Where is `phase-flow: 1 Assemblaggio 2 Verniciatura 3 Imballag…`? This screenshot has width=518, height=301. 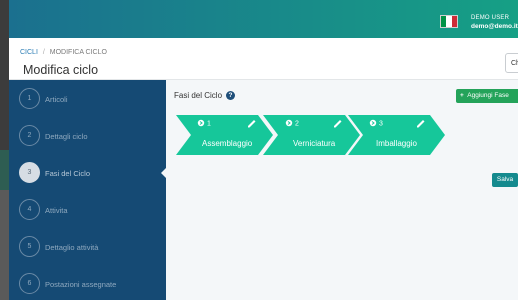 phase-flow: 1 Assemblaggio 2 Verniciatura 3 Imballag… is located at coordinates (310, 135).